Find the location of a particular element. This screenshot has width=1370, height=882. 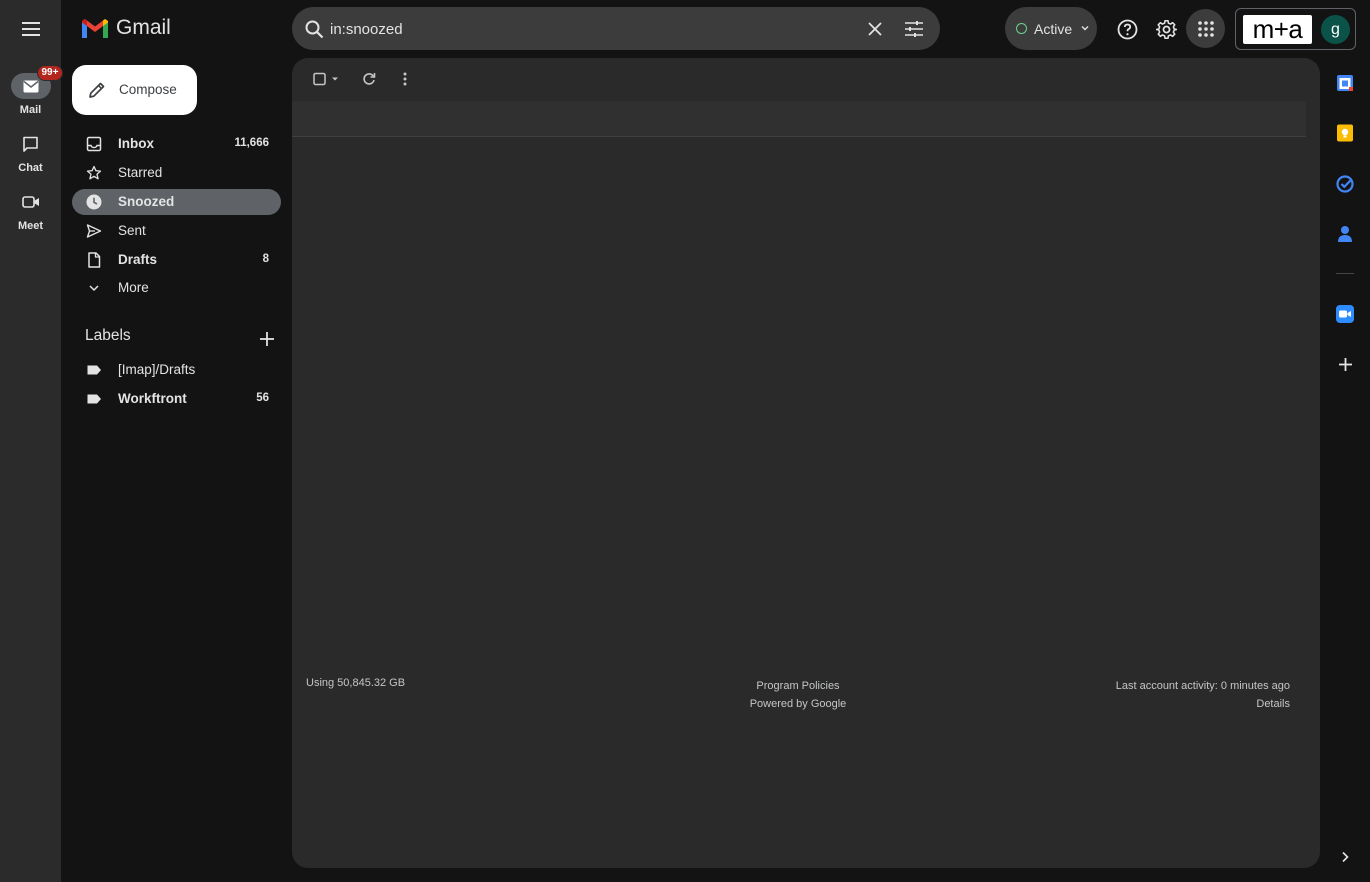

send-icon is located at coordinates (94, 231).